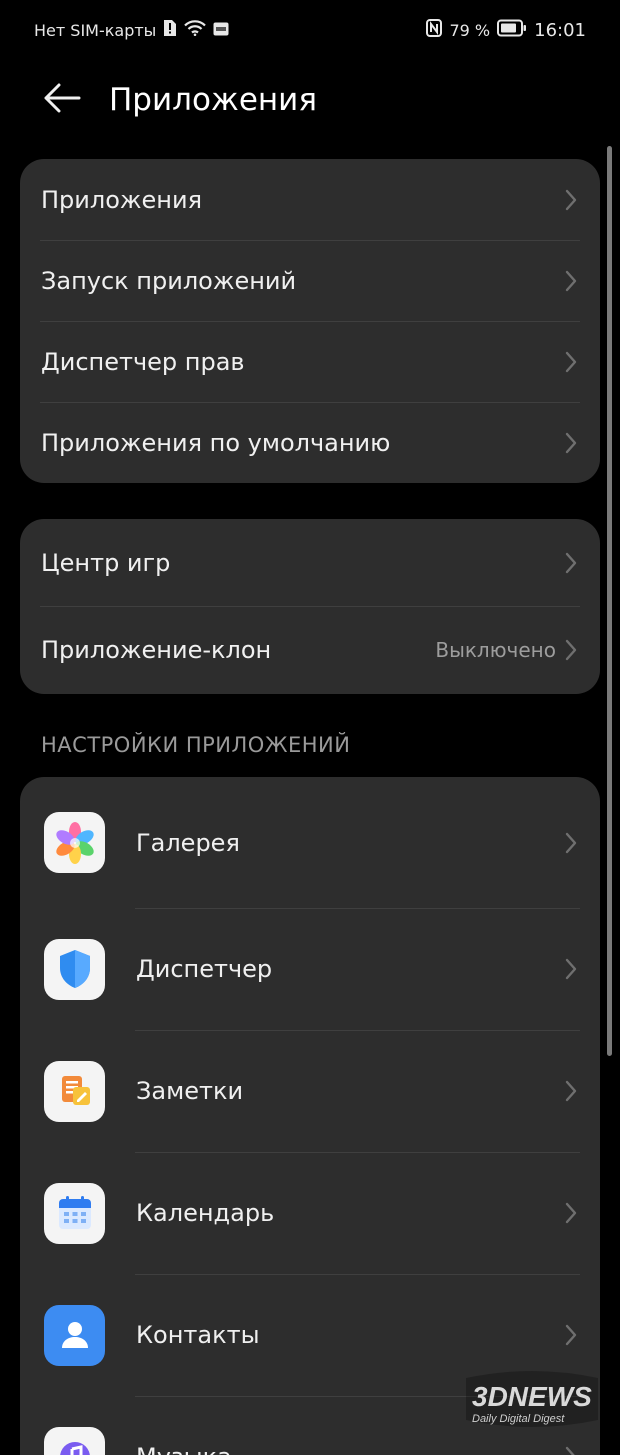  What do you see at coordinates (518, 1419) in the screenshot?
I see `watermark-tagline: Daily Digital Digest` at bounding box center [518, 1419].